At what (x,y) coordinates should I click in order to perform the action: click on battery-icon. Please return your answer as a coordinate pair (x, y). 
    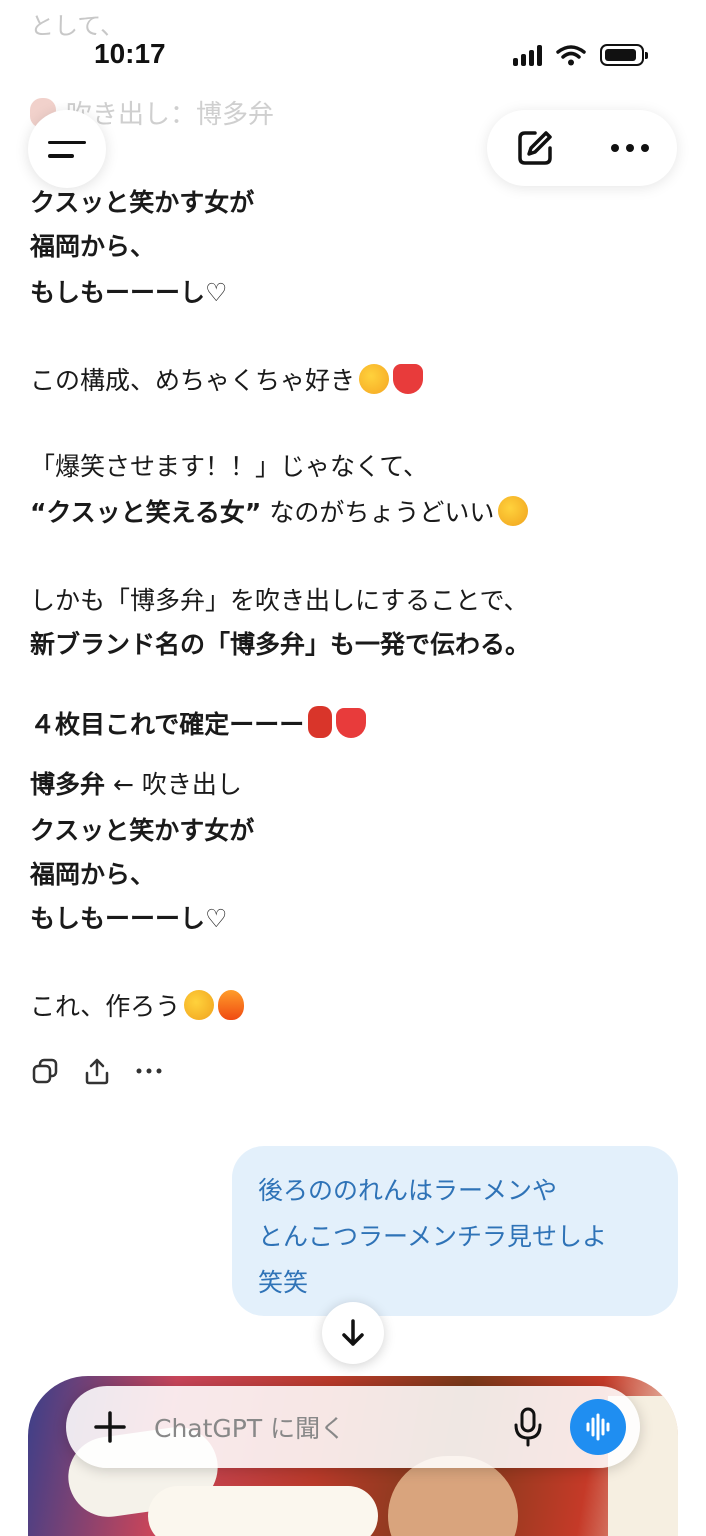
    Looking at the image, I should click on (624, 55).